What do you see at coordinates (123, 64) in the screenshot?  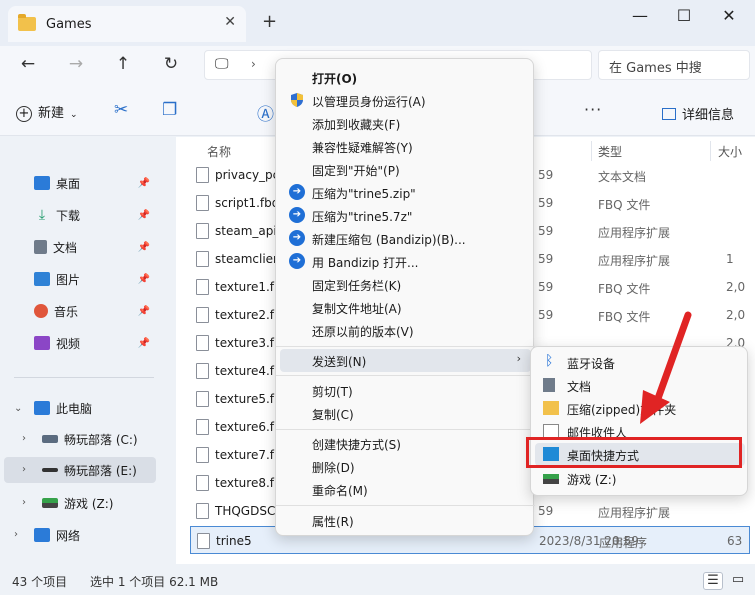 I see `up-icon: ↑` at bounding box center [123, 64].